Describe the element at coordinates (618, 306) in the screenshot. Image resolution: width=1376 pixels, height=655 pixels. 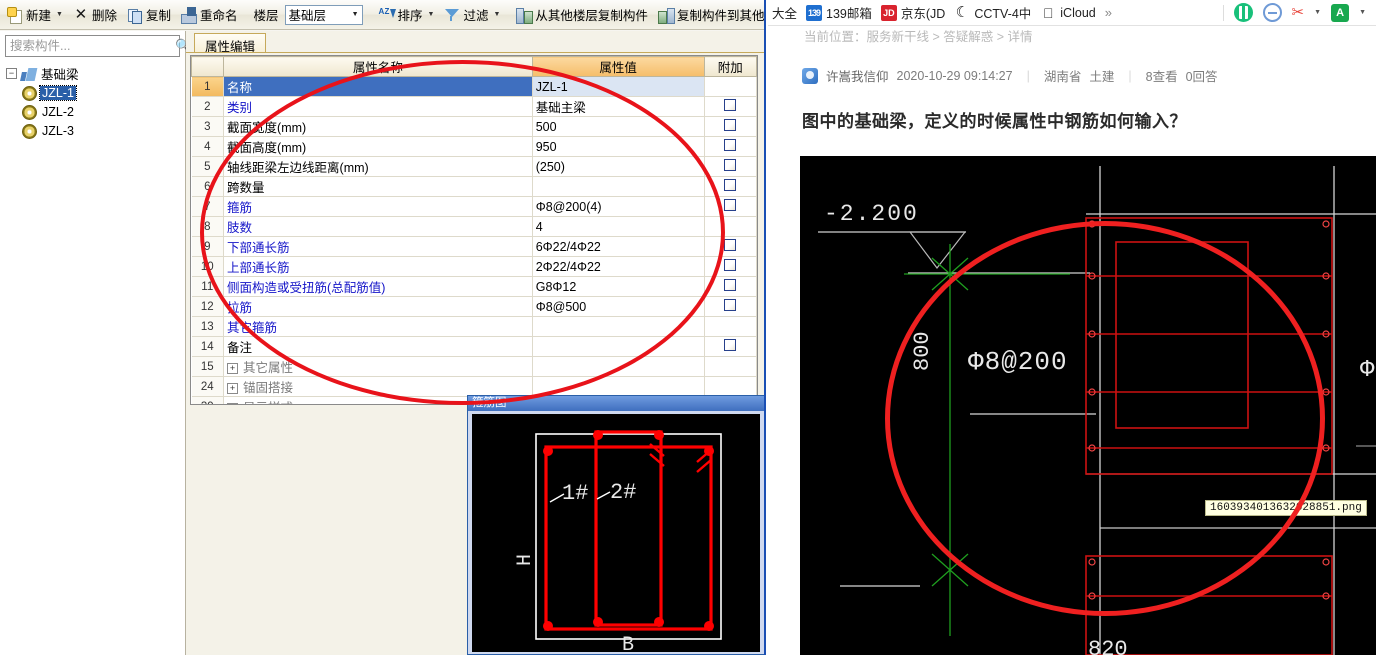
I see `property-value-cell: Φ8@500` at that location.